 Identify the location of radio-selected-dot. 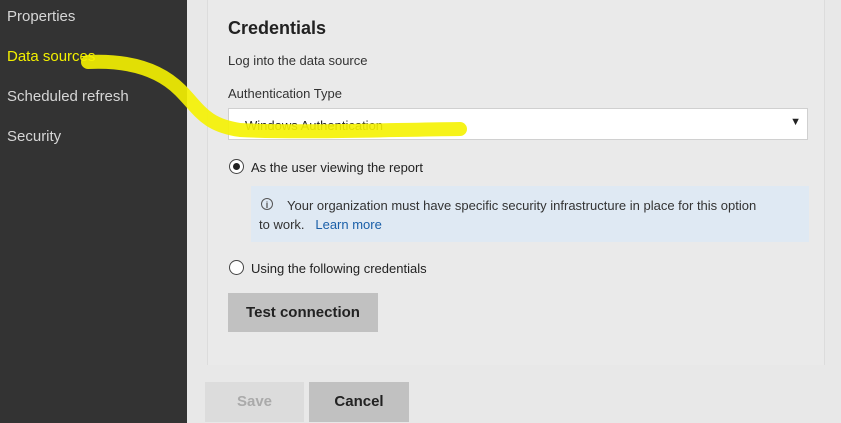
(236, 166).